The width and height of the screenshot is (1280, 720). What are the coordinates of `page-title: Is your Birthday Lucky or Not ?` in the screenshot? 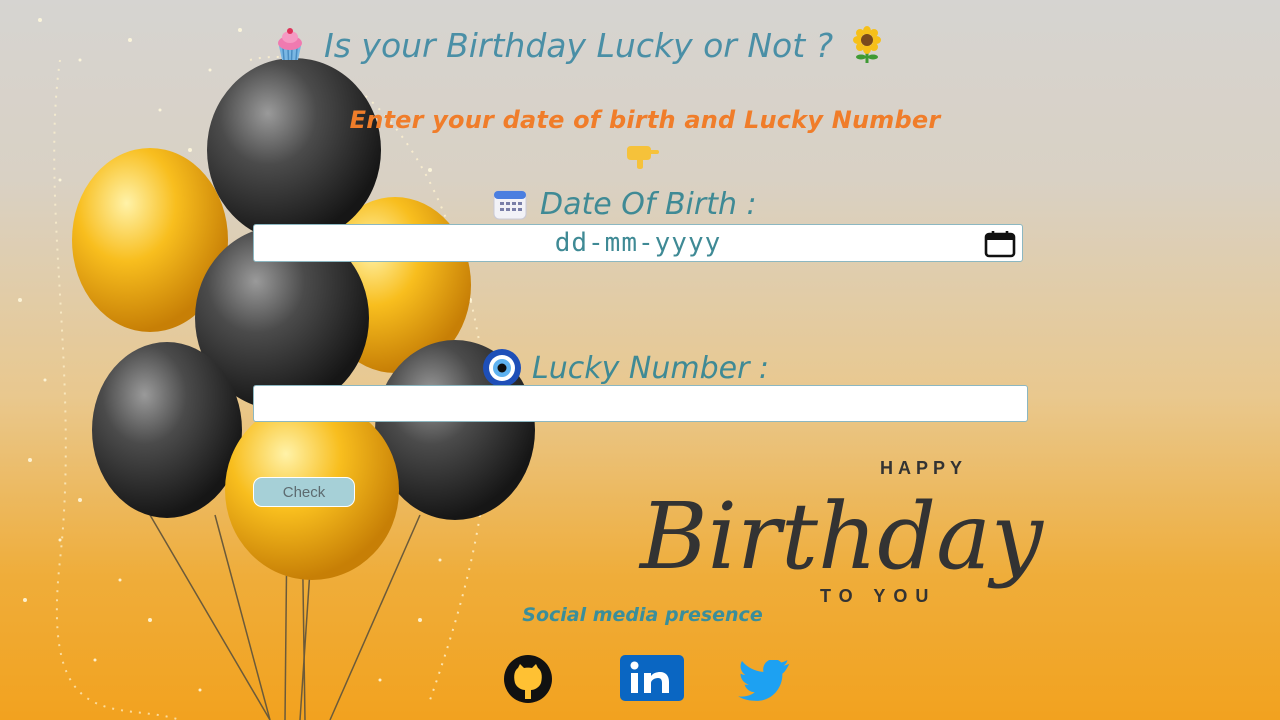 It's located at (650, 45).